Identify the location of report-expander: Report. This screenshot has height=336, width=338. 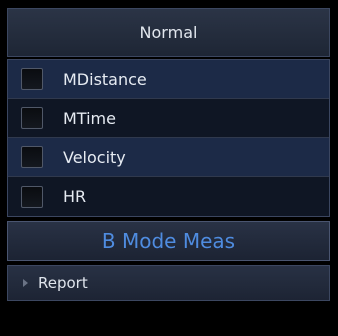
(168, 283).